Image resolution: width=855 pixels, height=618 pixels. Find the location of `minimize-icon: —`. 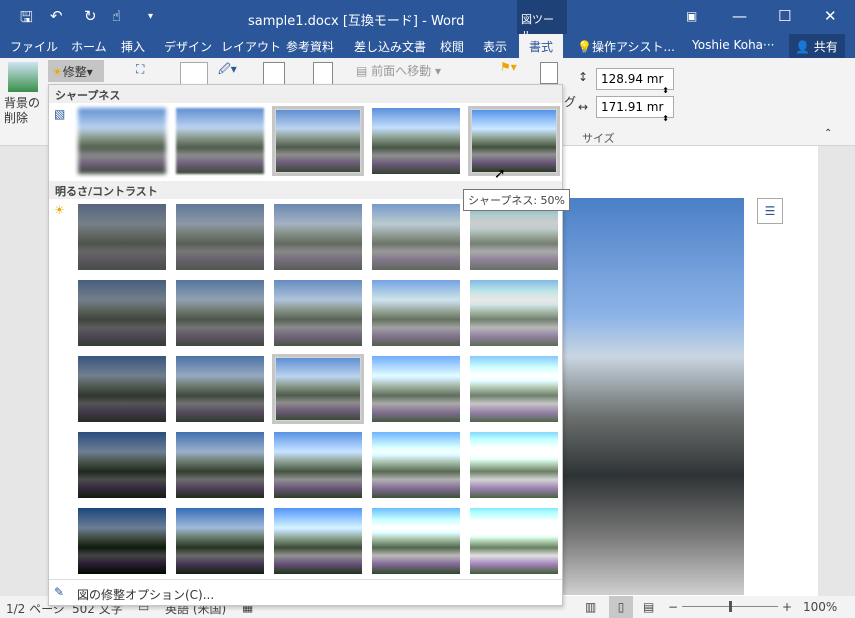

minimize-icon: — is located at coordinates (739, 16).